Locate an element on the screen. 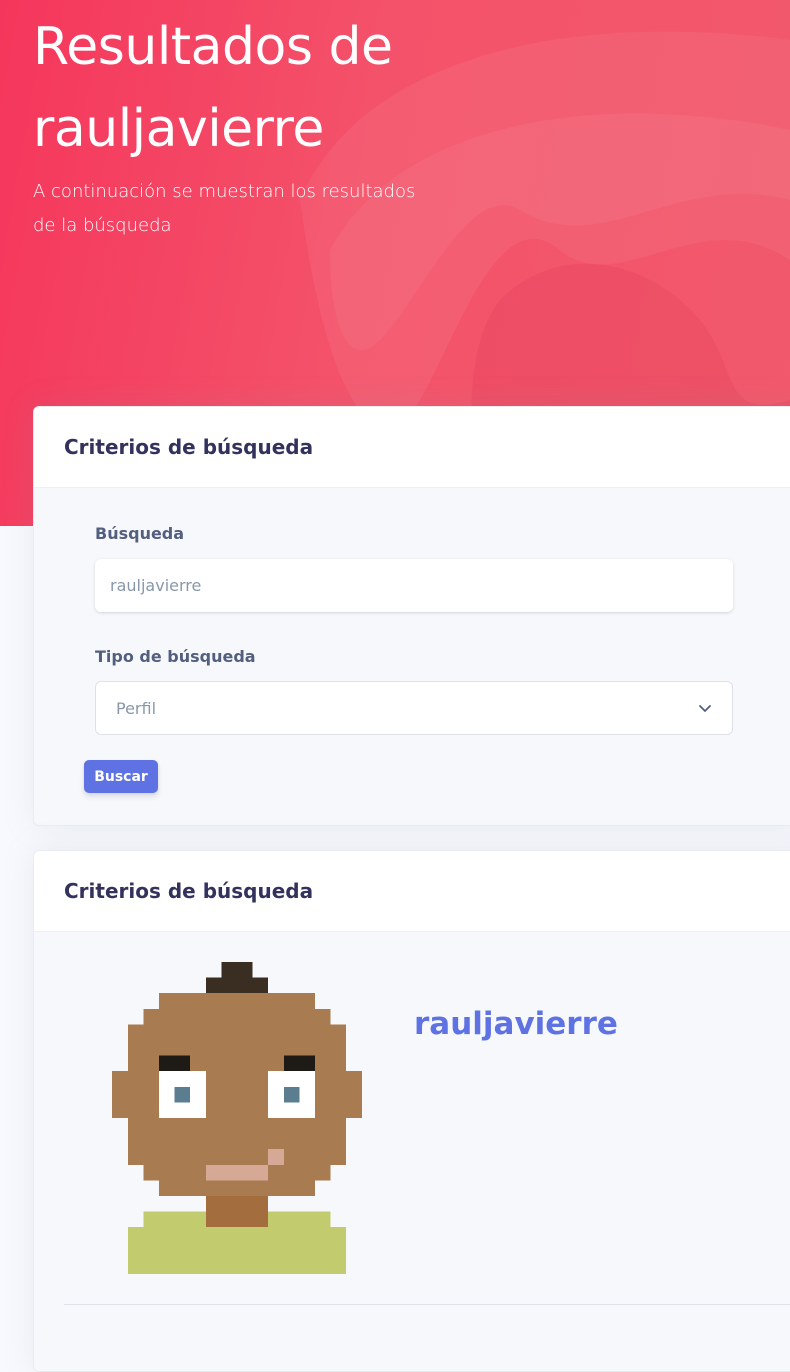 This screenshot has width=790, height=1372. divider is located at coordinates (427, 1304).